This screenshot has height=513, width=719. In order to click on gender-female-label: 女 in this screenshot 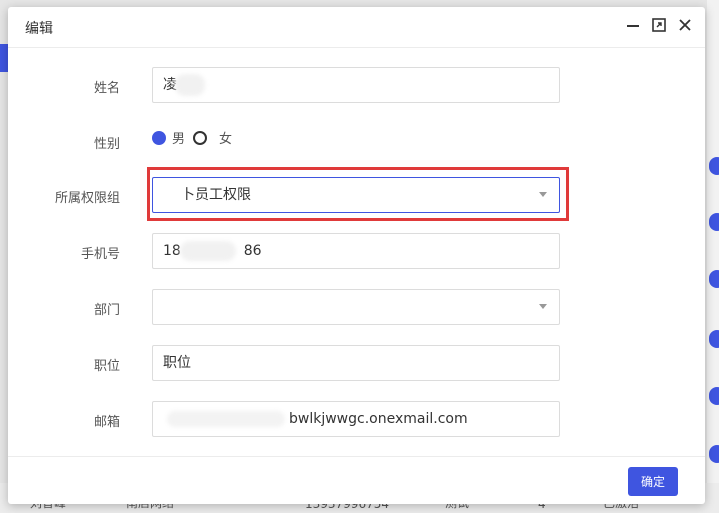, I will do `click(226, 139)`.